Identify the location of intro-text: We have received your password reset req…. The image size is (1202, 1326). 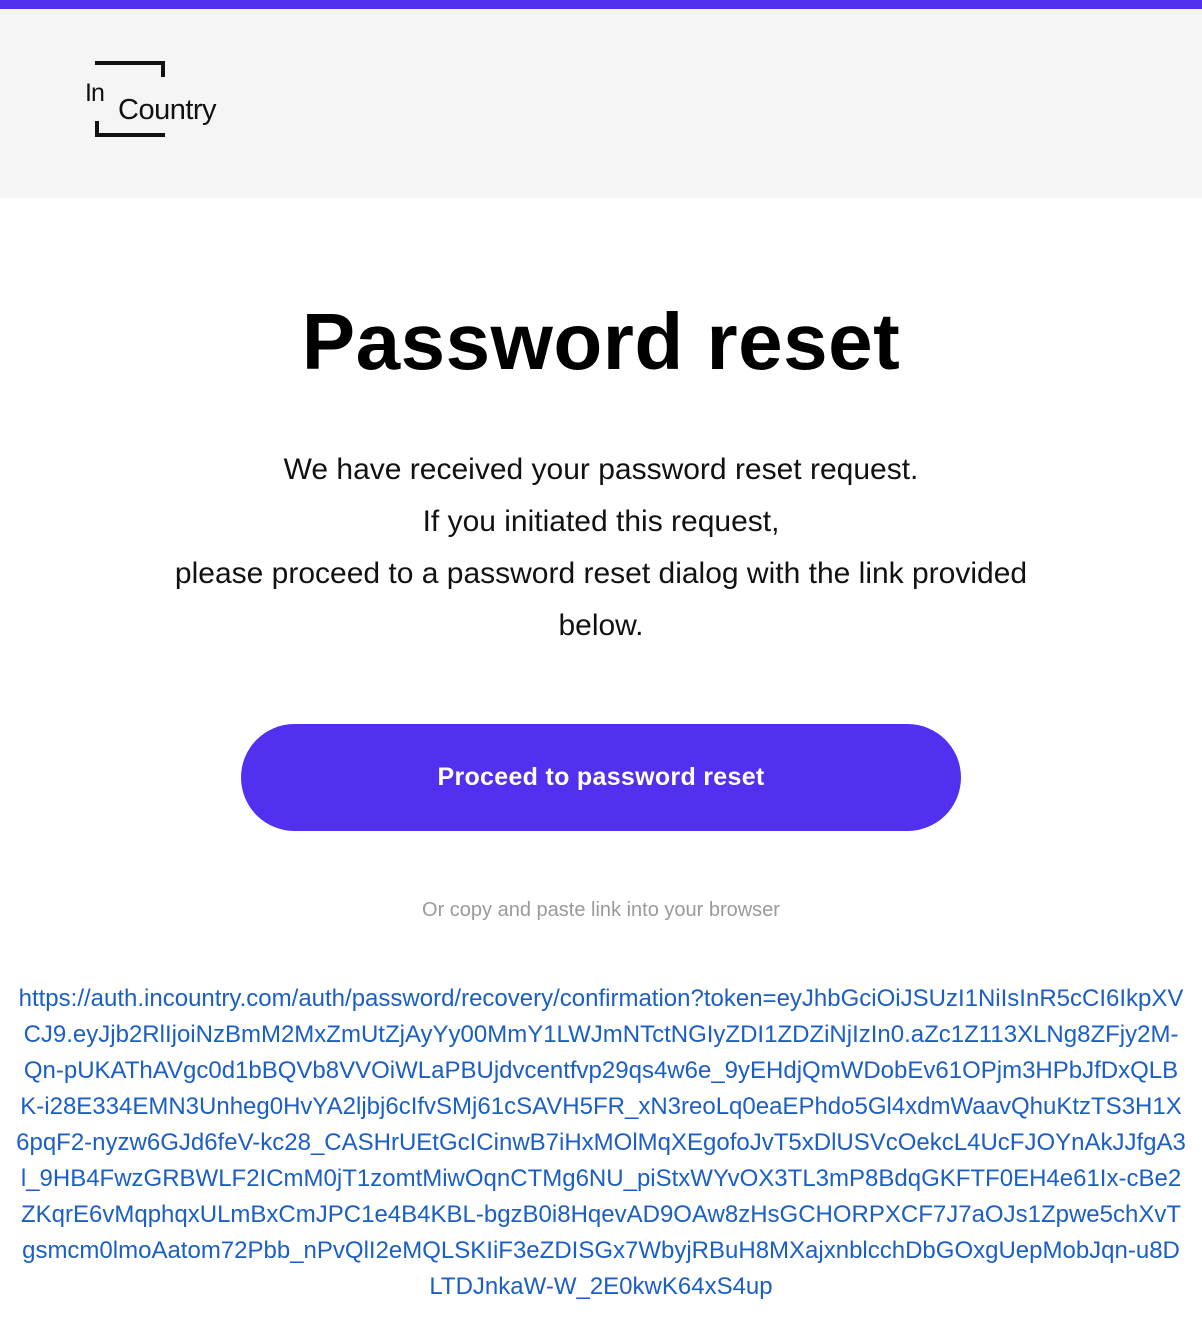
(601, 548).